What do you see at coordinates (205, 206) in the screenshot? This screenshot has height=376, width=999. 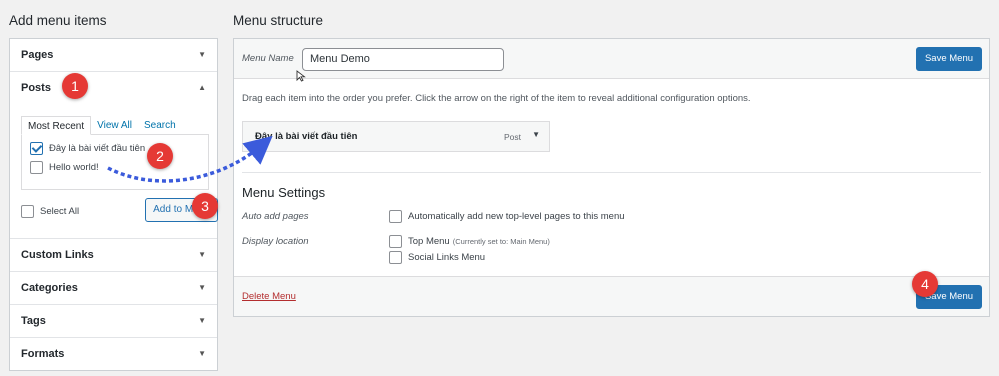 I see `step-badge-3: 3` at bounding box center [205, 206].